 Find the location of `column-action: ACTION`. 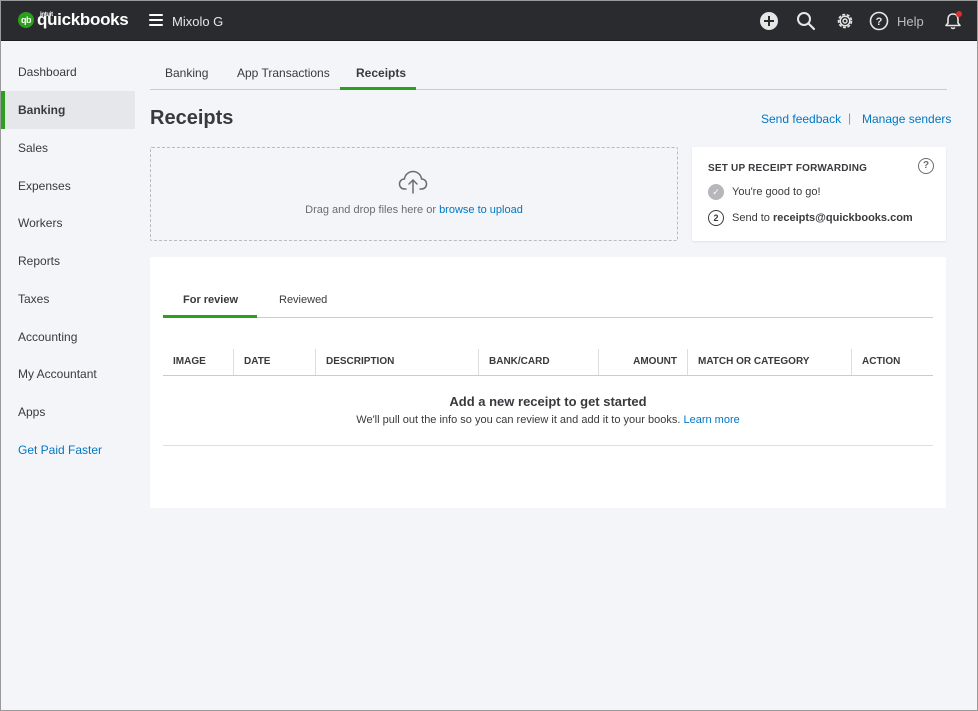

column-action: ACTION is located at coordinates (892, 362).